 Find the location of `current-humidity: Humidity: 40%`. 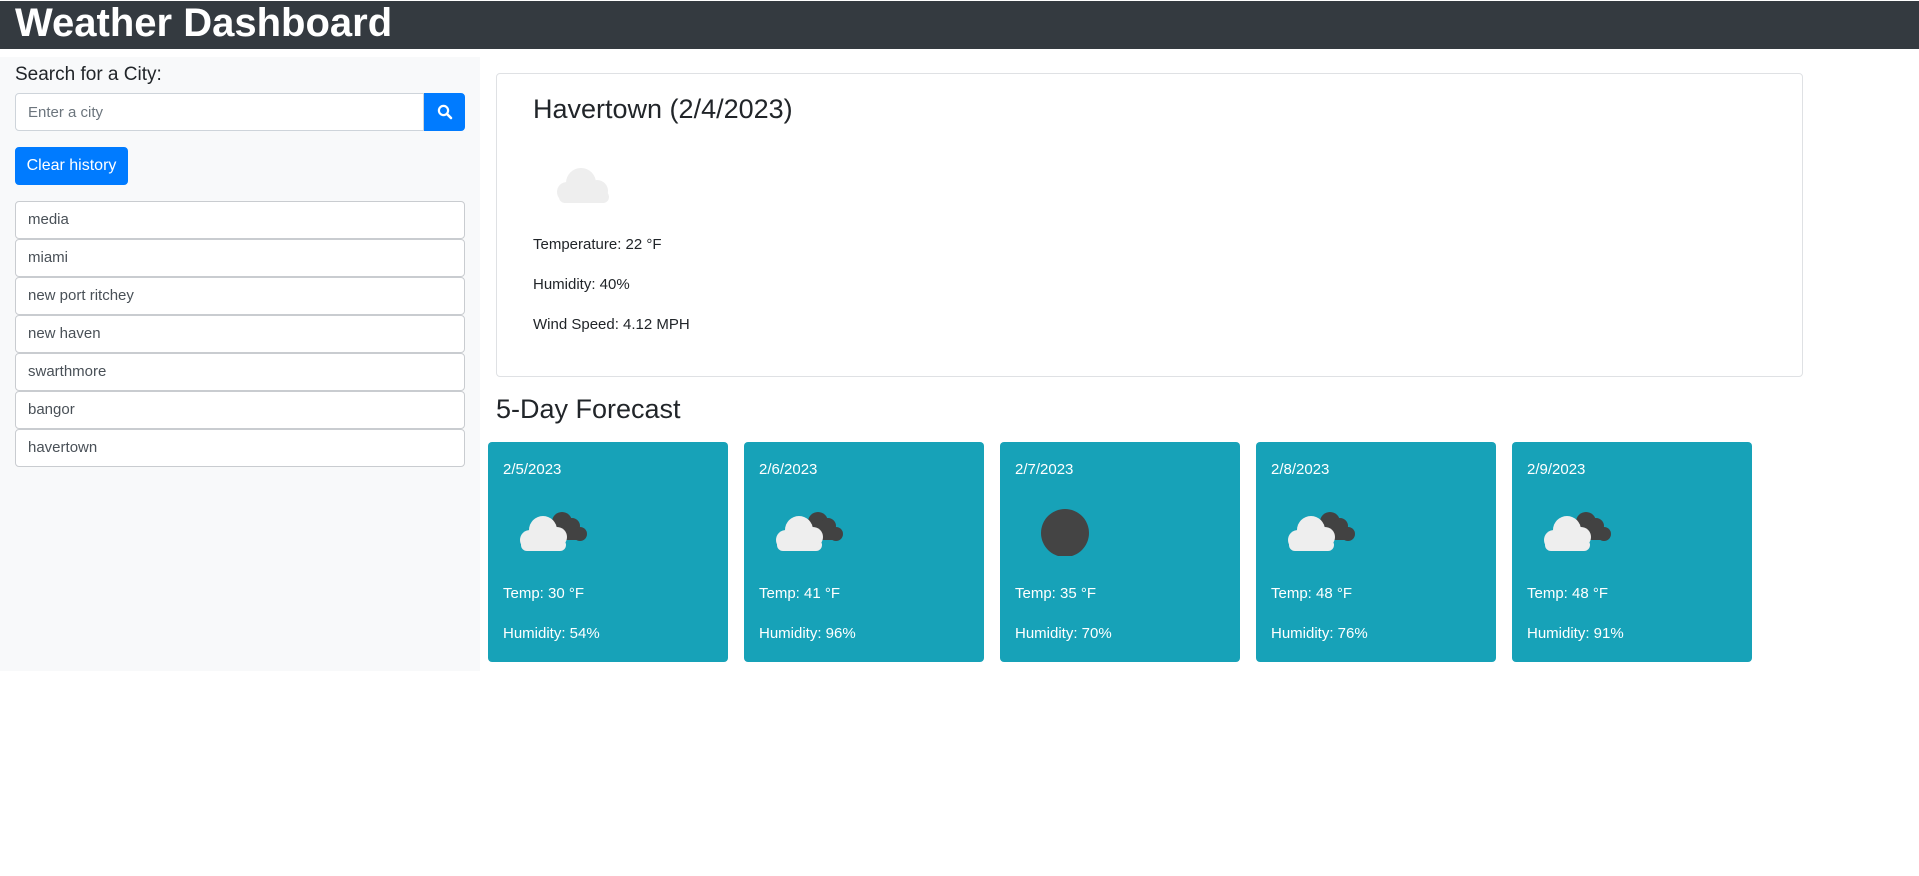

current-humidity: Humidity: 40% is located at coordinates (581, 284).